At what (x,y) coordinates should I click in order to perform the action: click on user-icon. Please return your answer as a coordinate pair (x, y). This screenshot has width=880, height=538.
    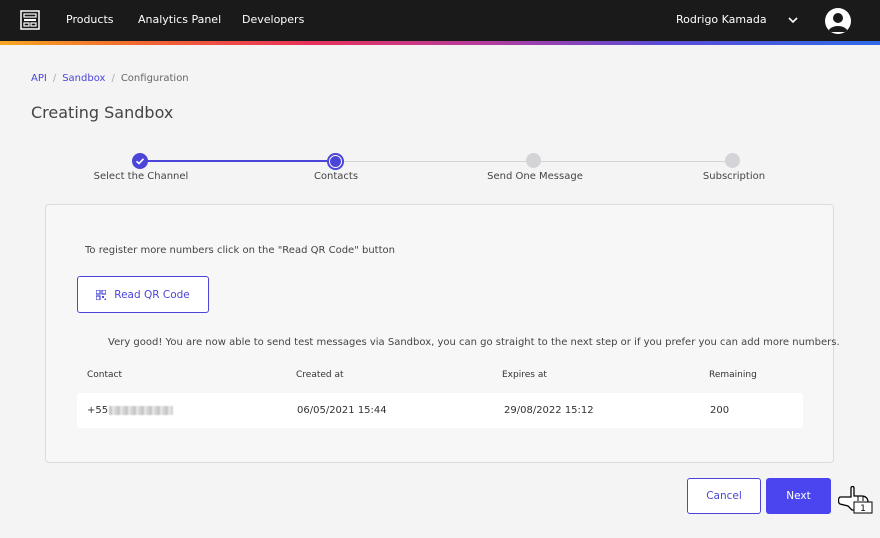
    Looking at the image, I should click on (838, 22).